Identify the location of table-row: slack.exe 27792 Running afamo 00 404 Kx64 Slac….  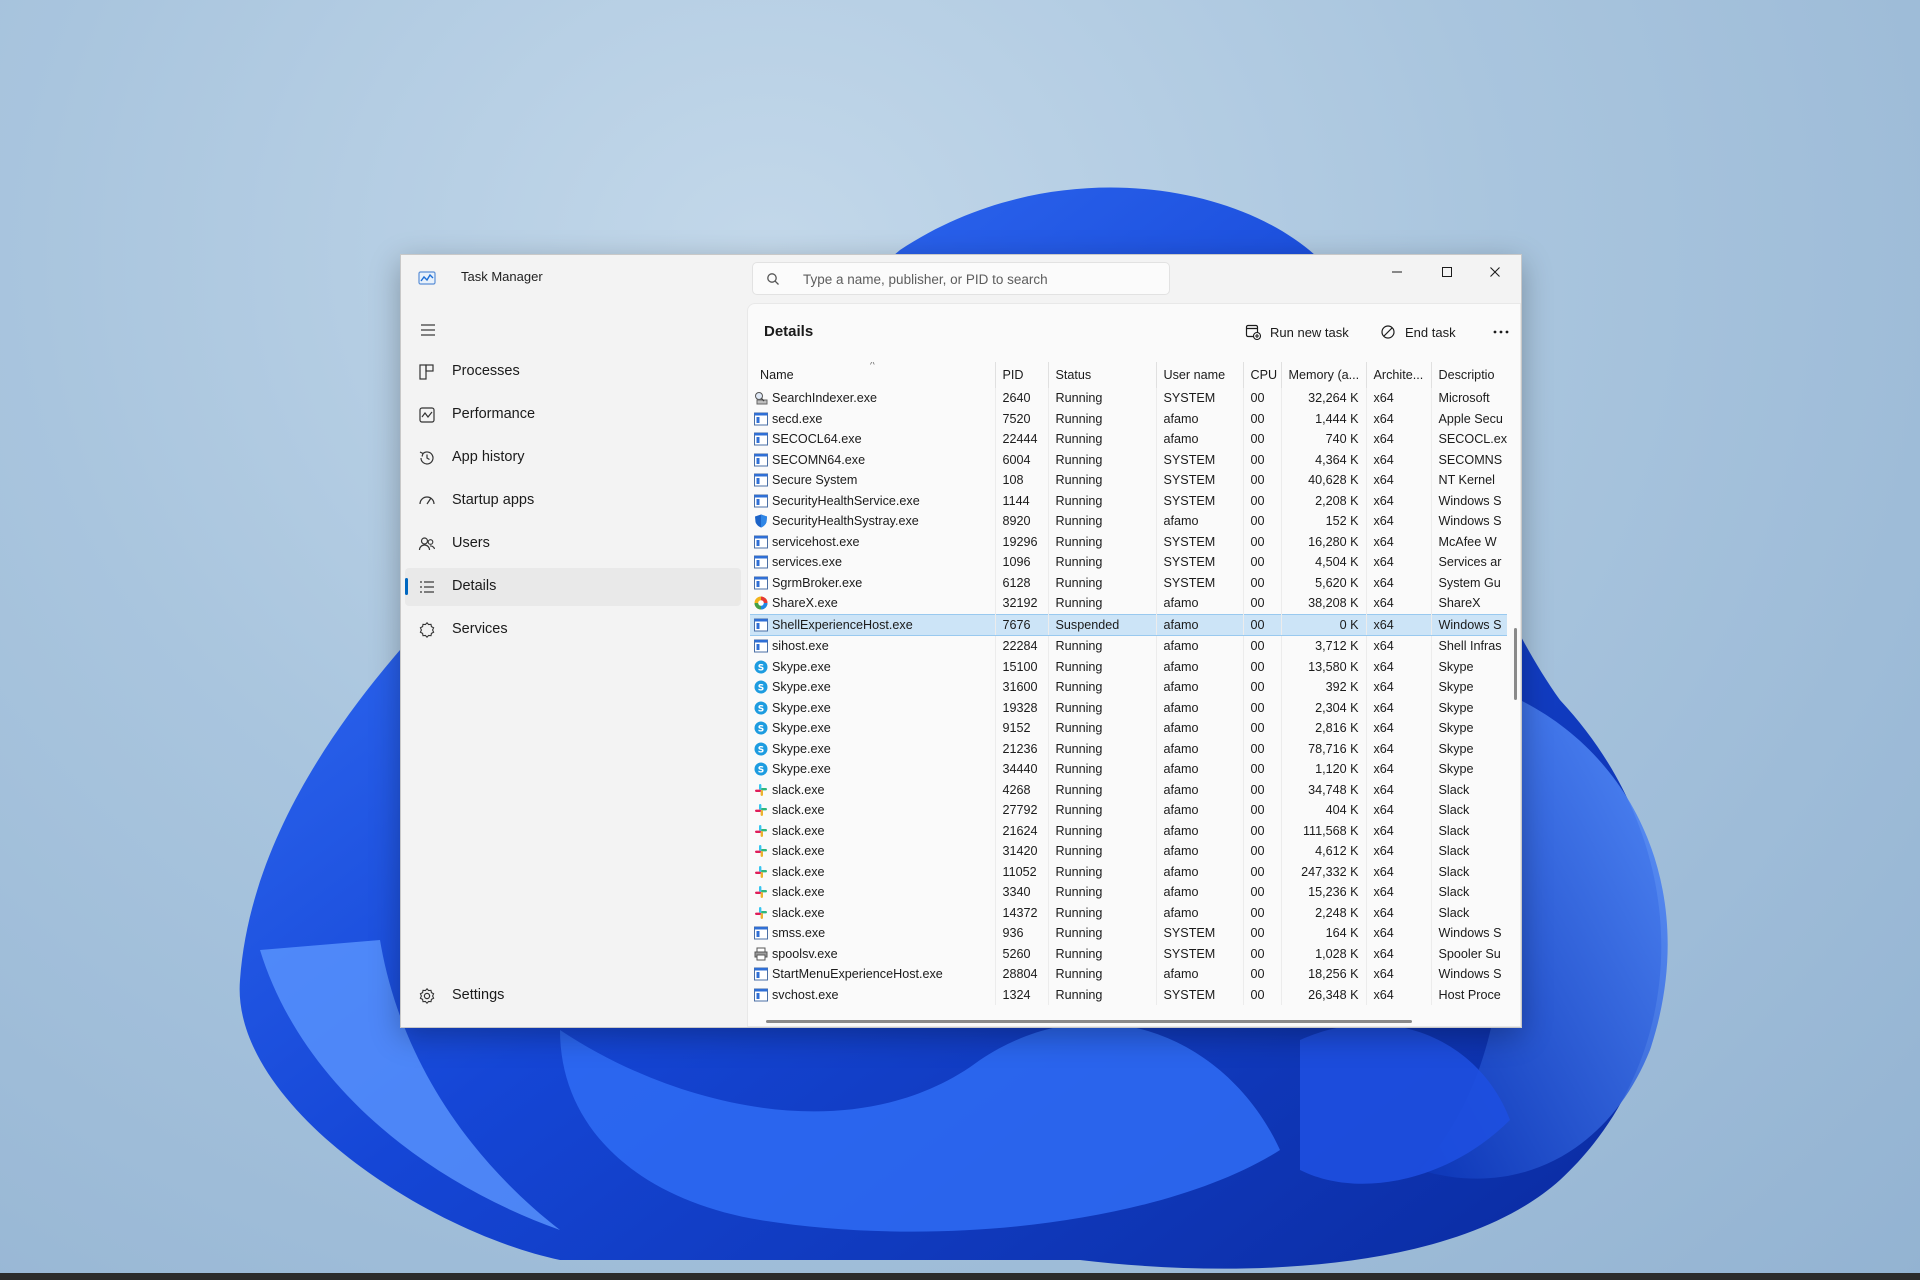
(1128, 810).